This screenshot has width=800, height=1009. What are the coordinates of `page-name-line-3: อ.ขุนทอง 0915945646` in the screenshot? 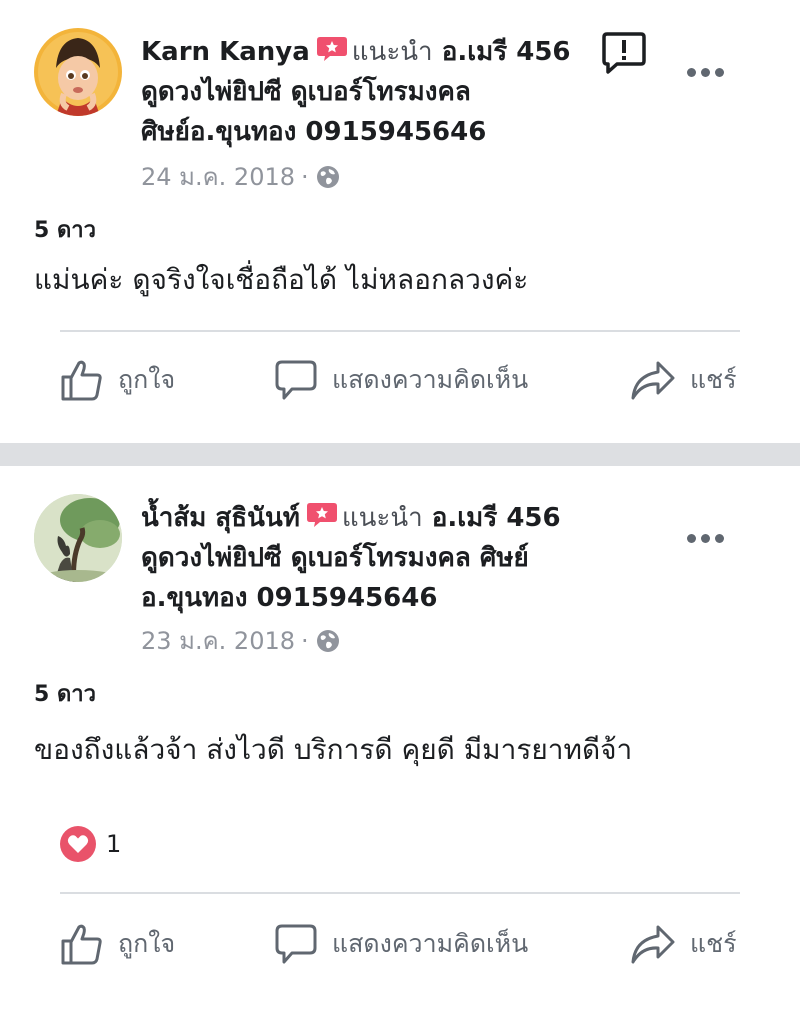 It's located at (391, 598).